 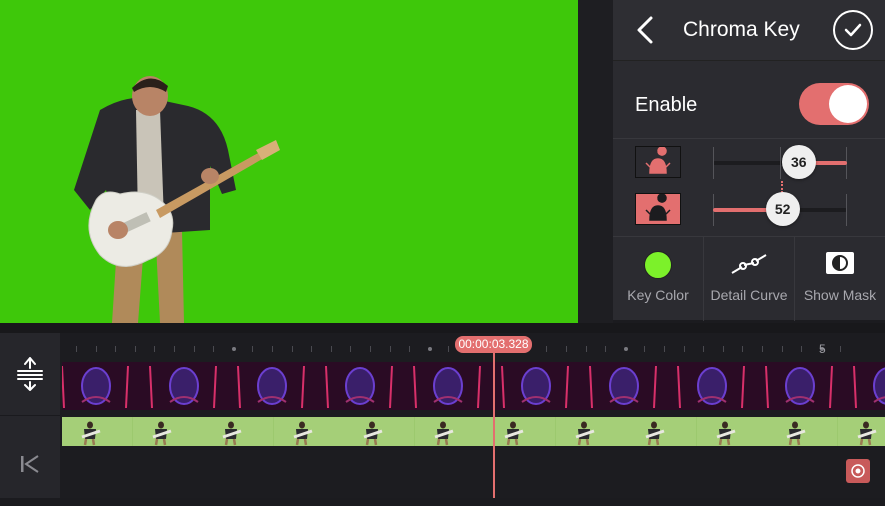 I want to click on enable-label: Enable, so click(x=666, y=105).